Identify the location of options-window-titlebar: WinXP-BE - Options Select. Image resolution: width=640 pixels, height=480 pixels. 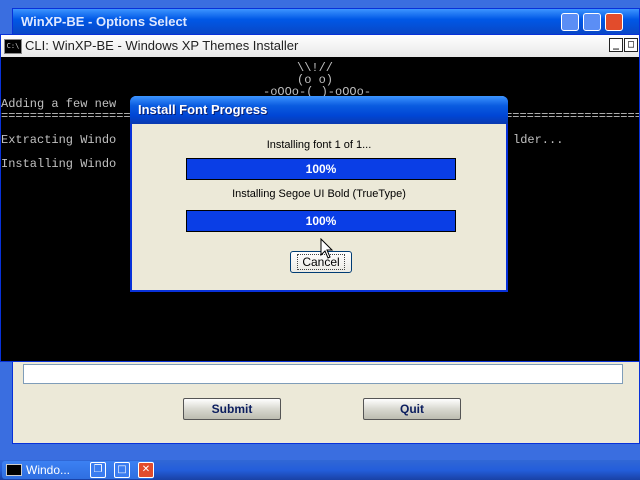
(326, 22).